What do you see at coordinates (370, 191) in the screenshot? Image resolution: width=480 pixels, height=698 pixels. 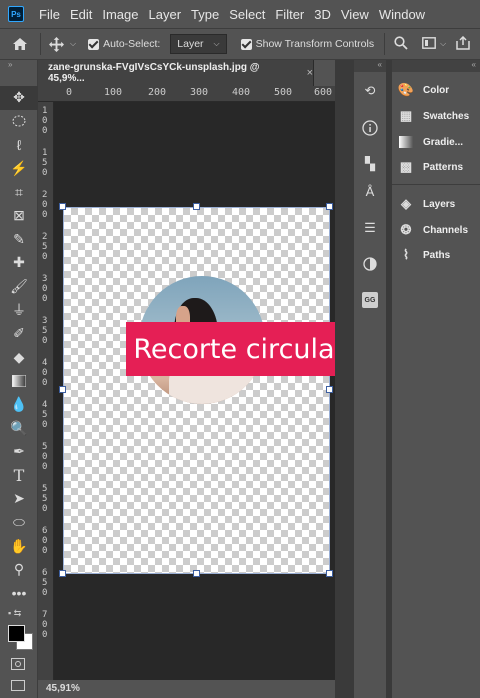 I see `character-icon: Å` at bounding box center [370, 191].